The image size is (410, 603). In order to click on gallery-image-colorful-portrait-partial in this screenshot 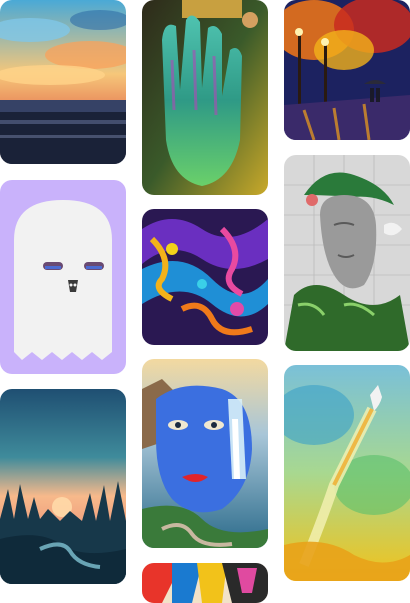, I will do `click(205, 583)`.